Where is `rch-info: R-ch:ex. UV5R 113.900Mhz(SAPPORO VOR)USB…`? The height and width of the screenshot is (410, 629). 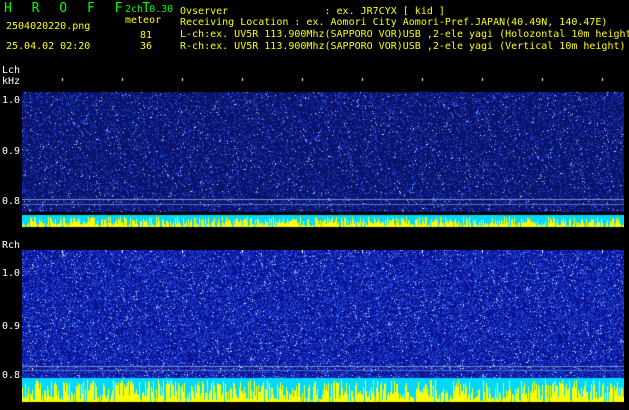
rch-info: R-ch:ex. UV5R 113.900Mhz(SAPPORO VOR)USB… is located at coordinates (403, 46).